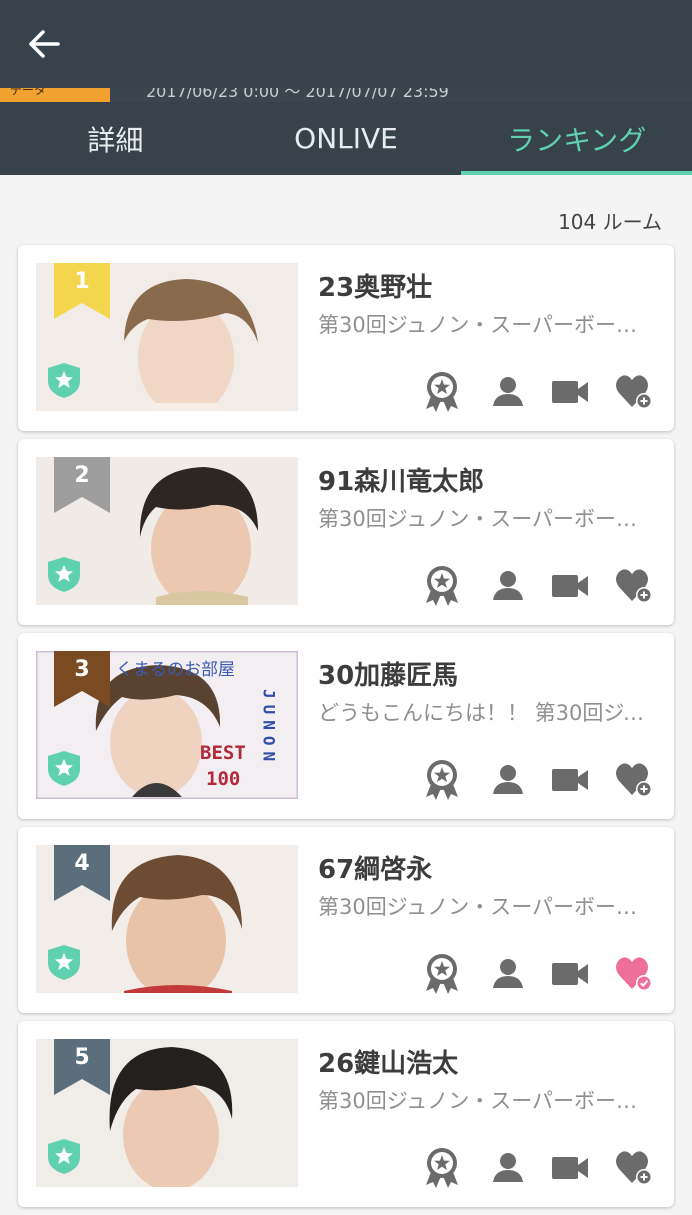 The image size is (692, 1215). I want to click on thumb-100-text: 100, so click(223, 779).